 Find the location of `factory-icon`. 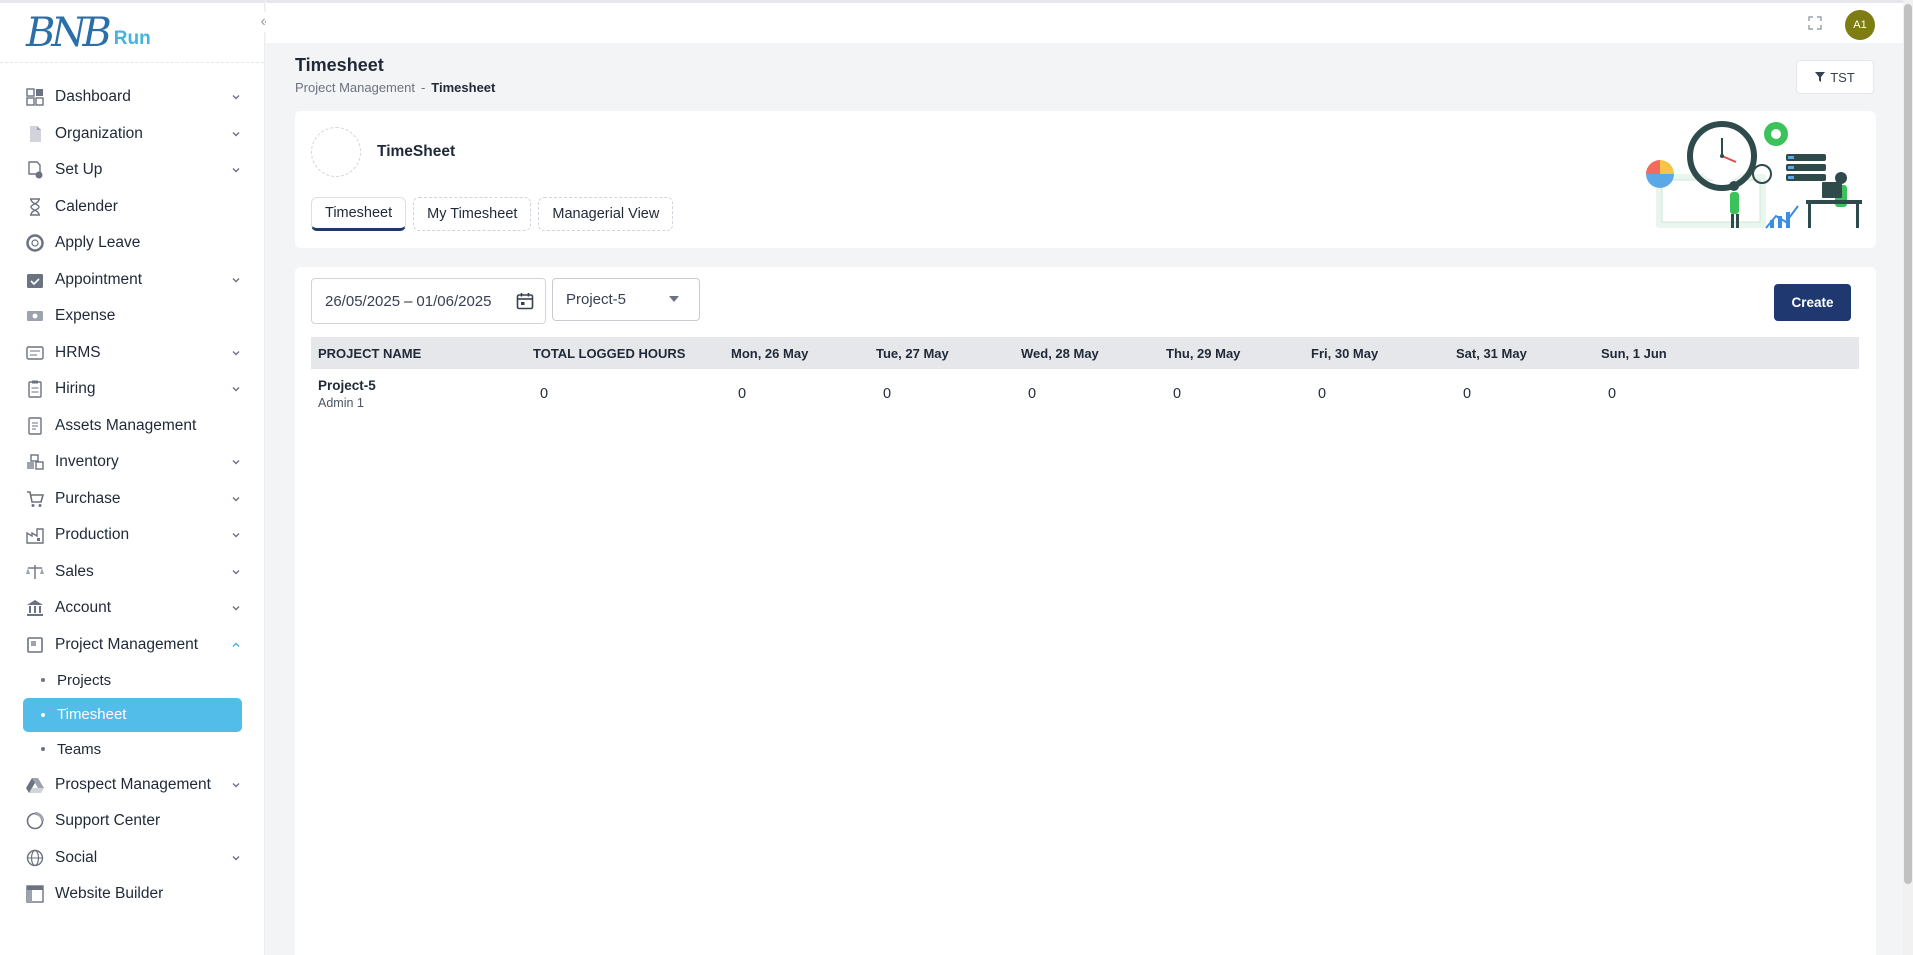

factory-icon is located at coordinates (34, 535).